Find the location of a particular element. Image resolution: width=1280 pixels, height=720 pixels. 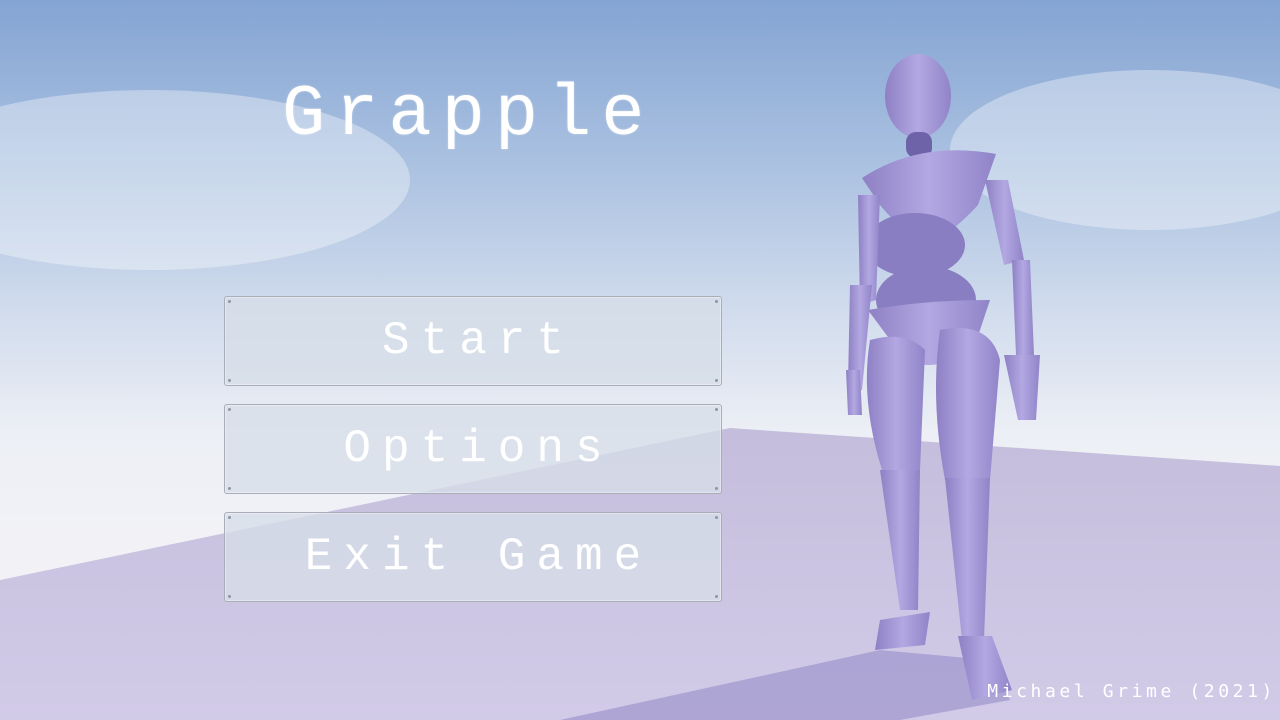

exit-game-button: Exit Game is located at coordinates (473, 557).